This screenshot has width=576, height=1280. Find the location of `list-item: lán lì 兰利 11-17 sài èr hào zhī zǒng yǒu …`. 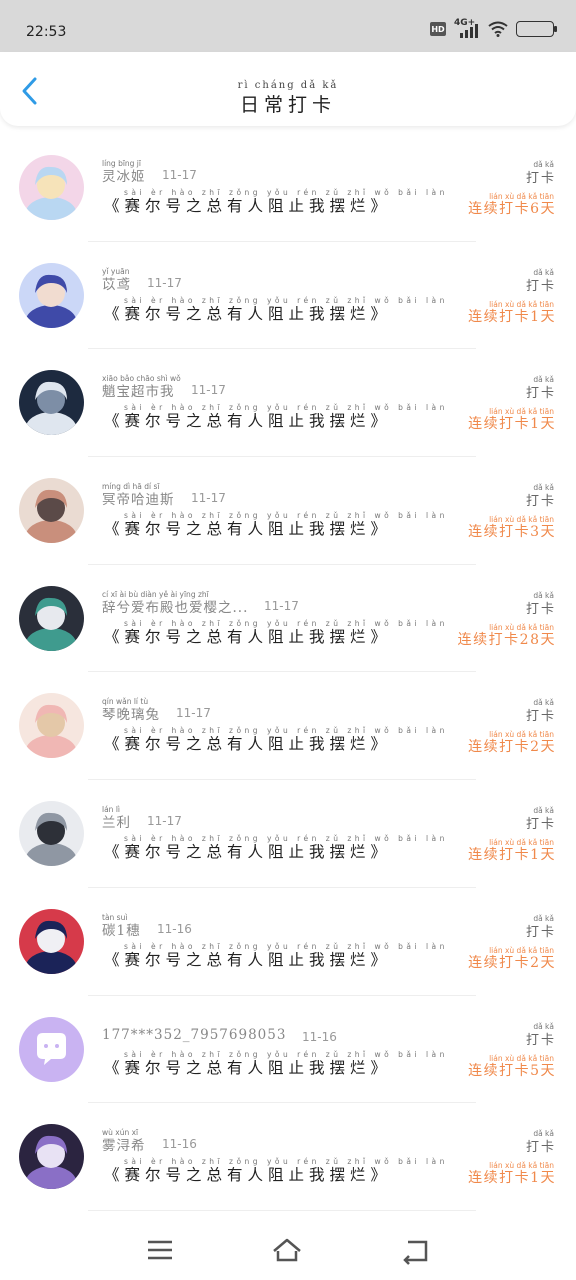

list-item: lán lì 兰利 11-17 sài èr hào zhī zǒng yǒu … is located at coordinates (288, 834).